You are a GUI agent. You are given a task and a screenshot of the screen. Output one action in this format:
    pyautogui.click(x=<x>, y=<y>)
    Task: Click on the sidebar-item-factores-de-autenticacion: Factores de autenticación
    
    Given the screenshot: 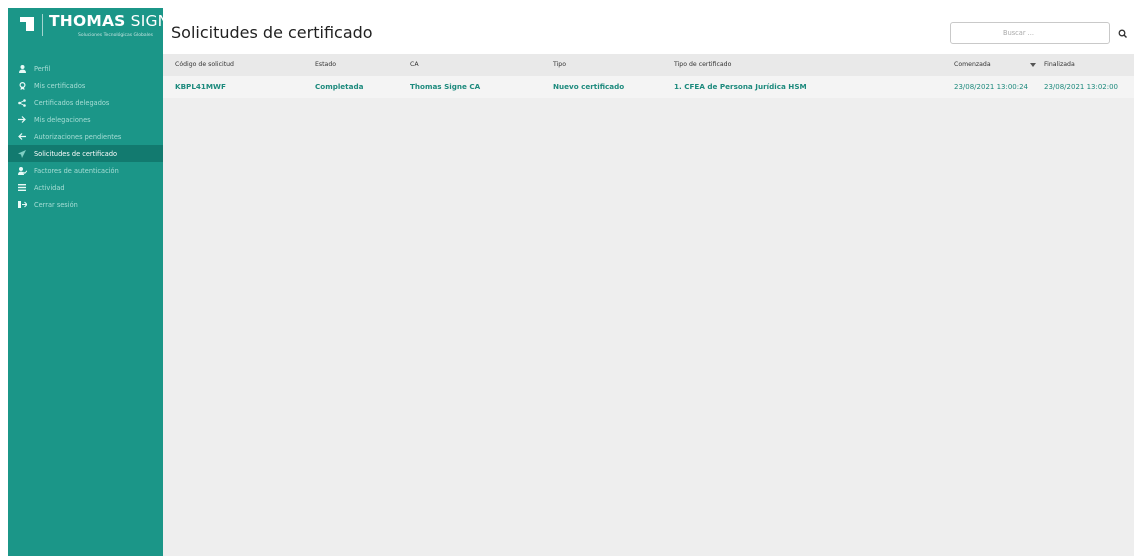 What is the action you would take?
    pyautogui.click(x=85, y=170)
    